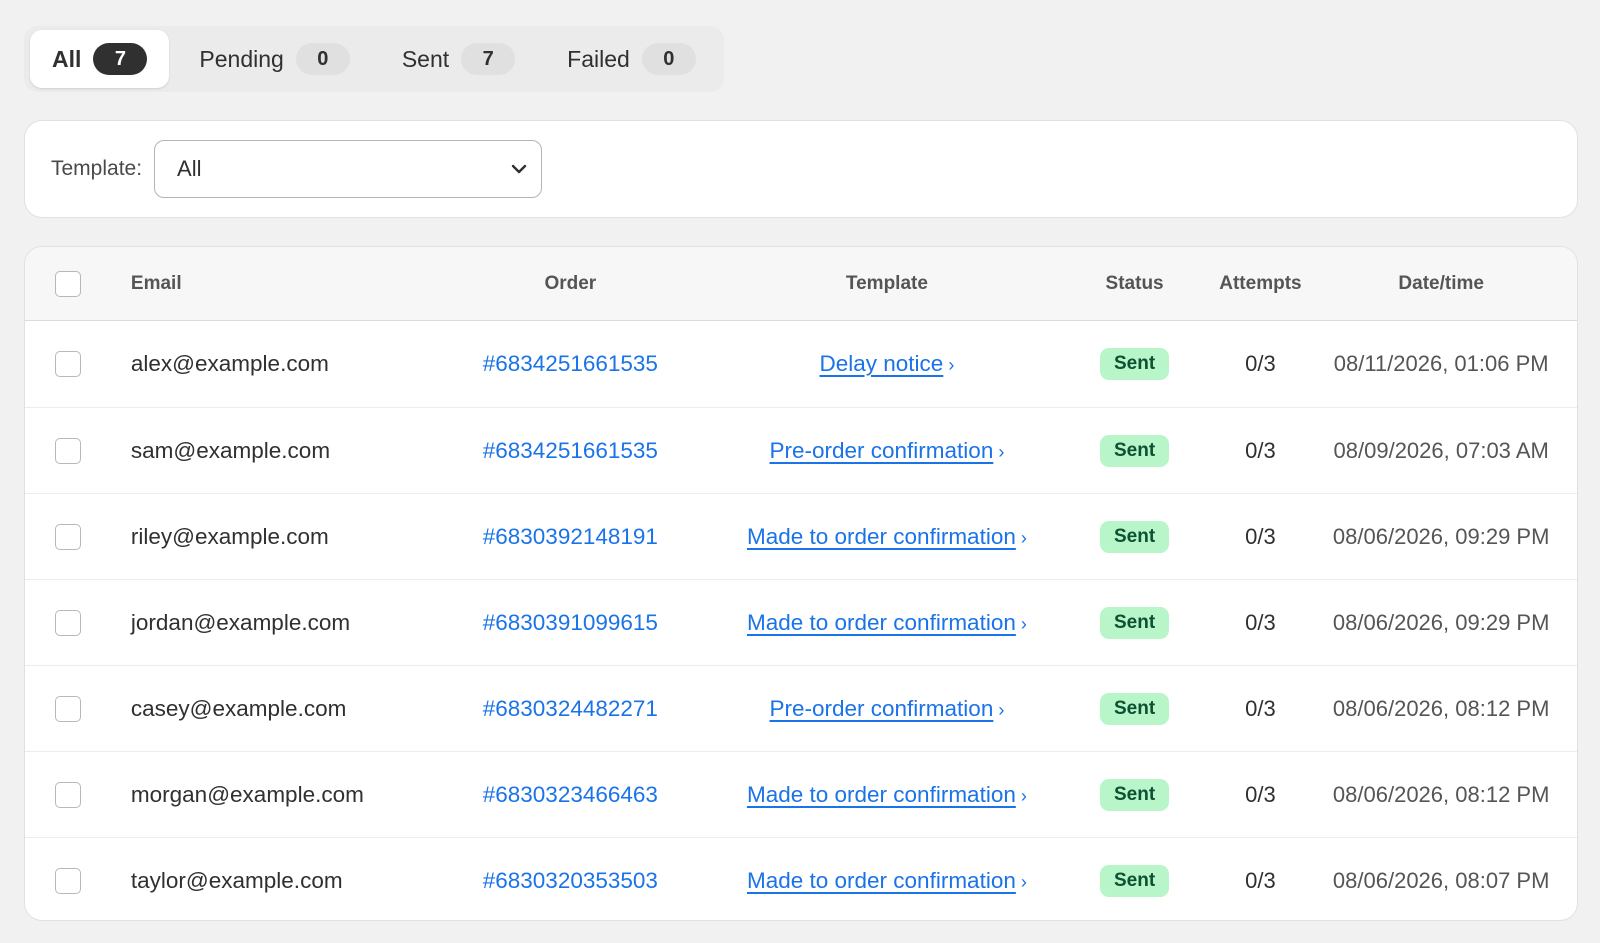 The height and width of the screenshot is (943, 1600). I want to click on tab-pending: Pending 0, so click(274, 59).